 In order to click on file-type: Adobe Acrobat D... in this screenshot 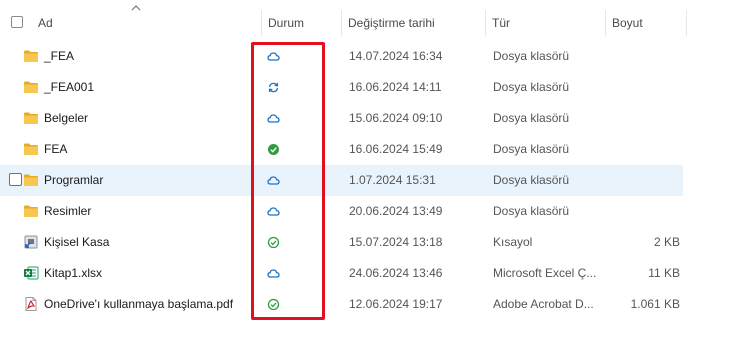, I will do `click(543, 304)`.